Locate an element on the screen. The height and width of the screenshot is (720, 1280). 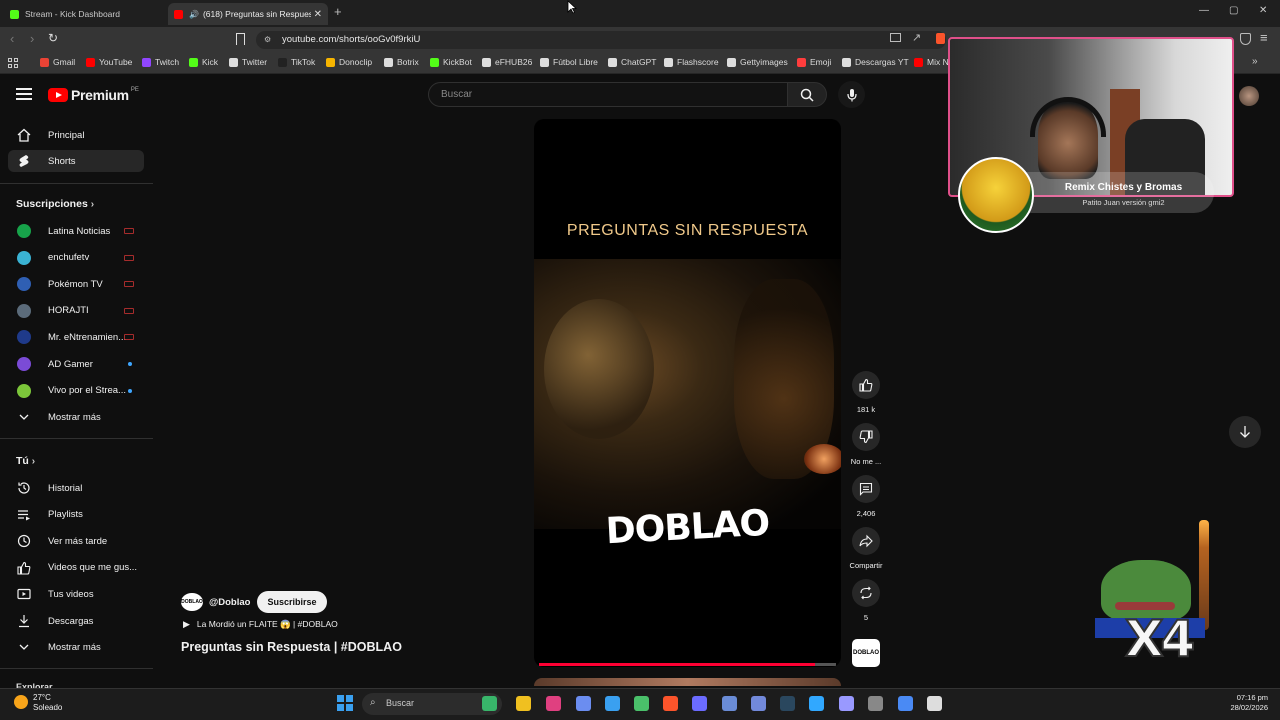
cast-icon is located at coordinates (895, 37).